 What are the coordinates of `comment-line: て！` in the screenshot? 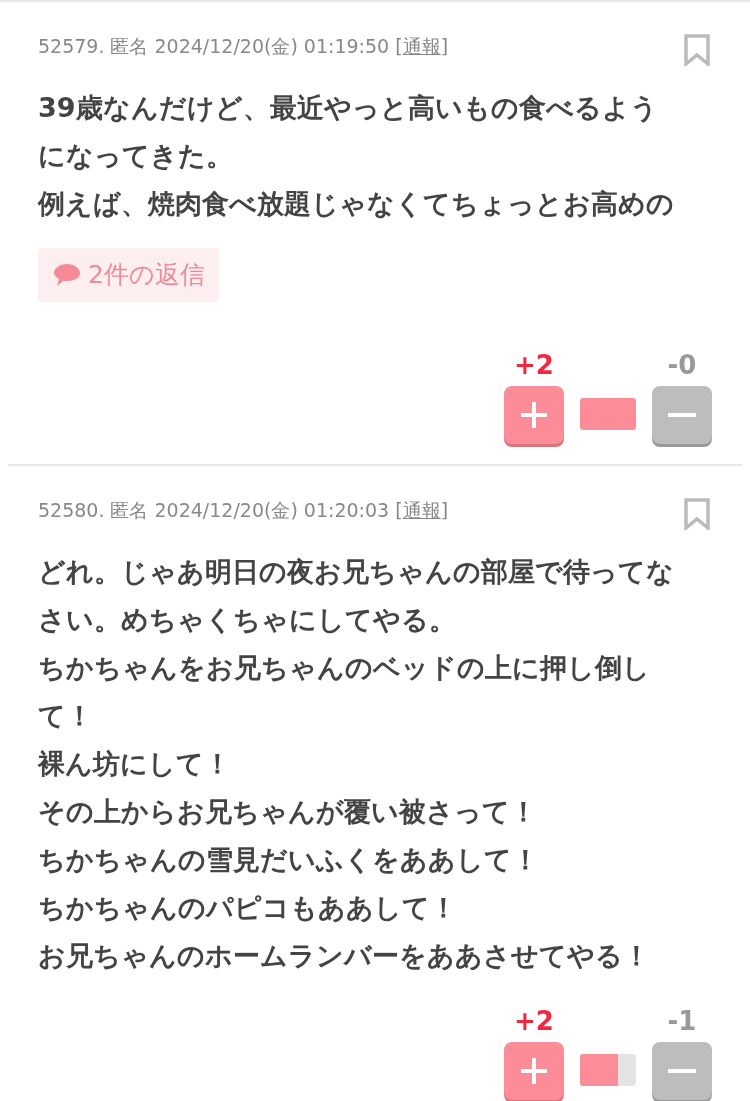 It's located at (66, 715).